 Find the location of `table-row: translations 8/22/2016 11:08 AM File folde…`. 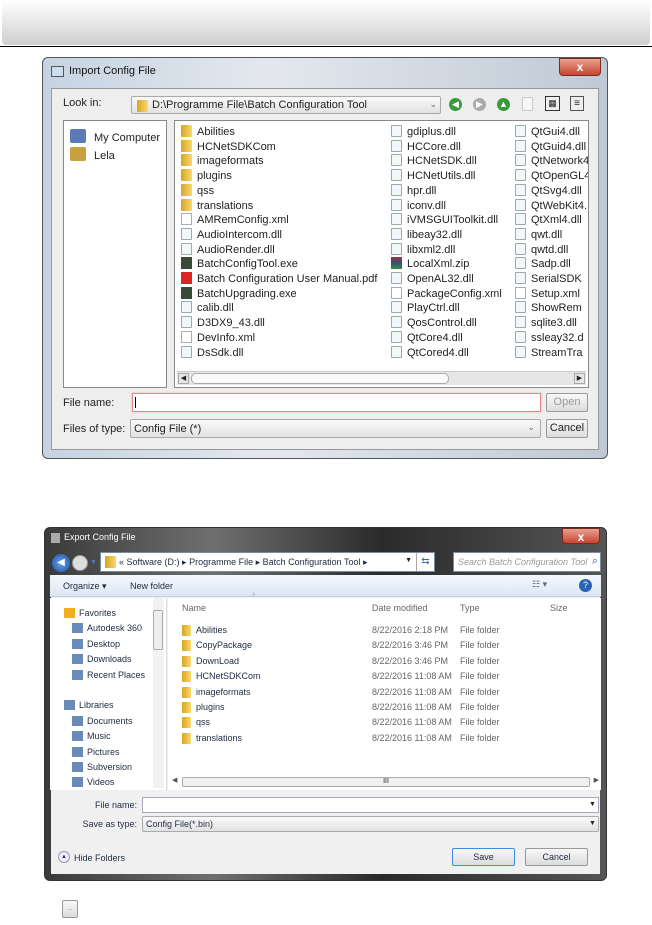

table-row: translations 8/22/2016 11:08 AM File folde… is located at coordinates (378, 739).